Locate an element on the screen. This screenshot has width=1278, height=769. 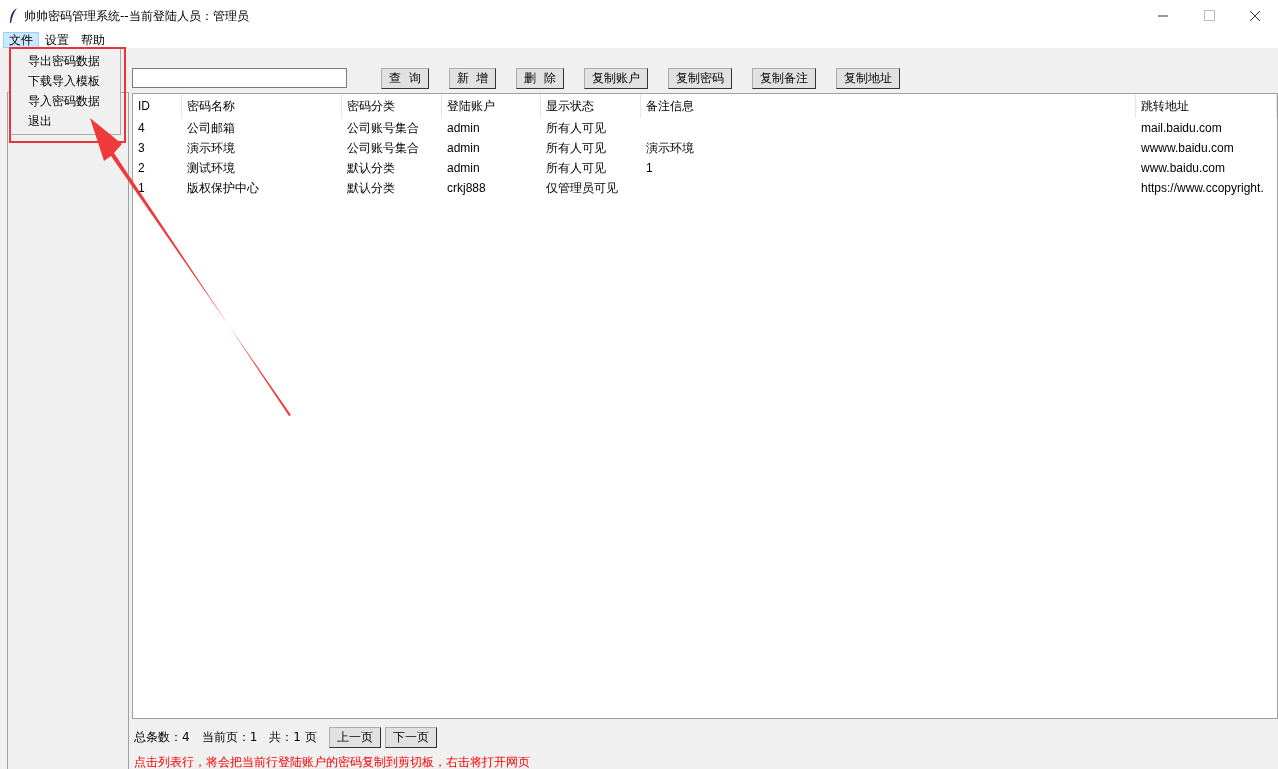
menu-item: 文件 is located at coordinates (21, 40).